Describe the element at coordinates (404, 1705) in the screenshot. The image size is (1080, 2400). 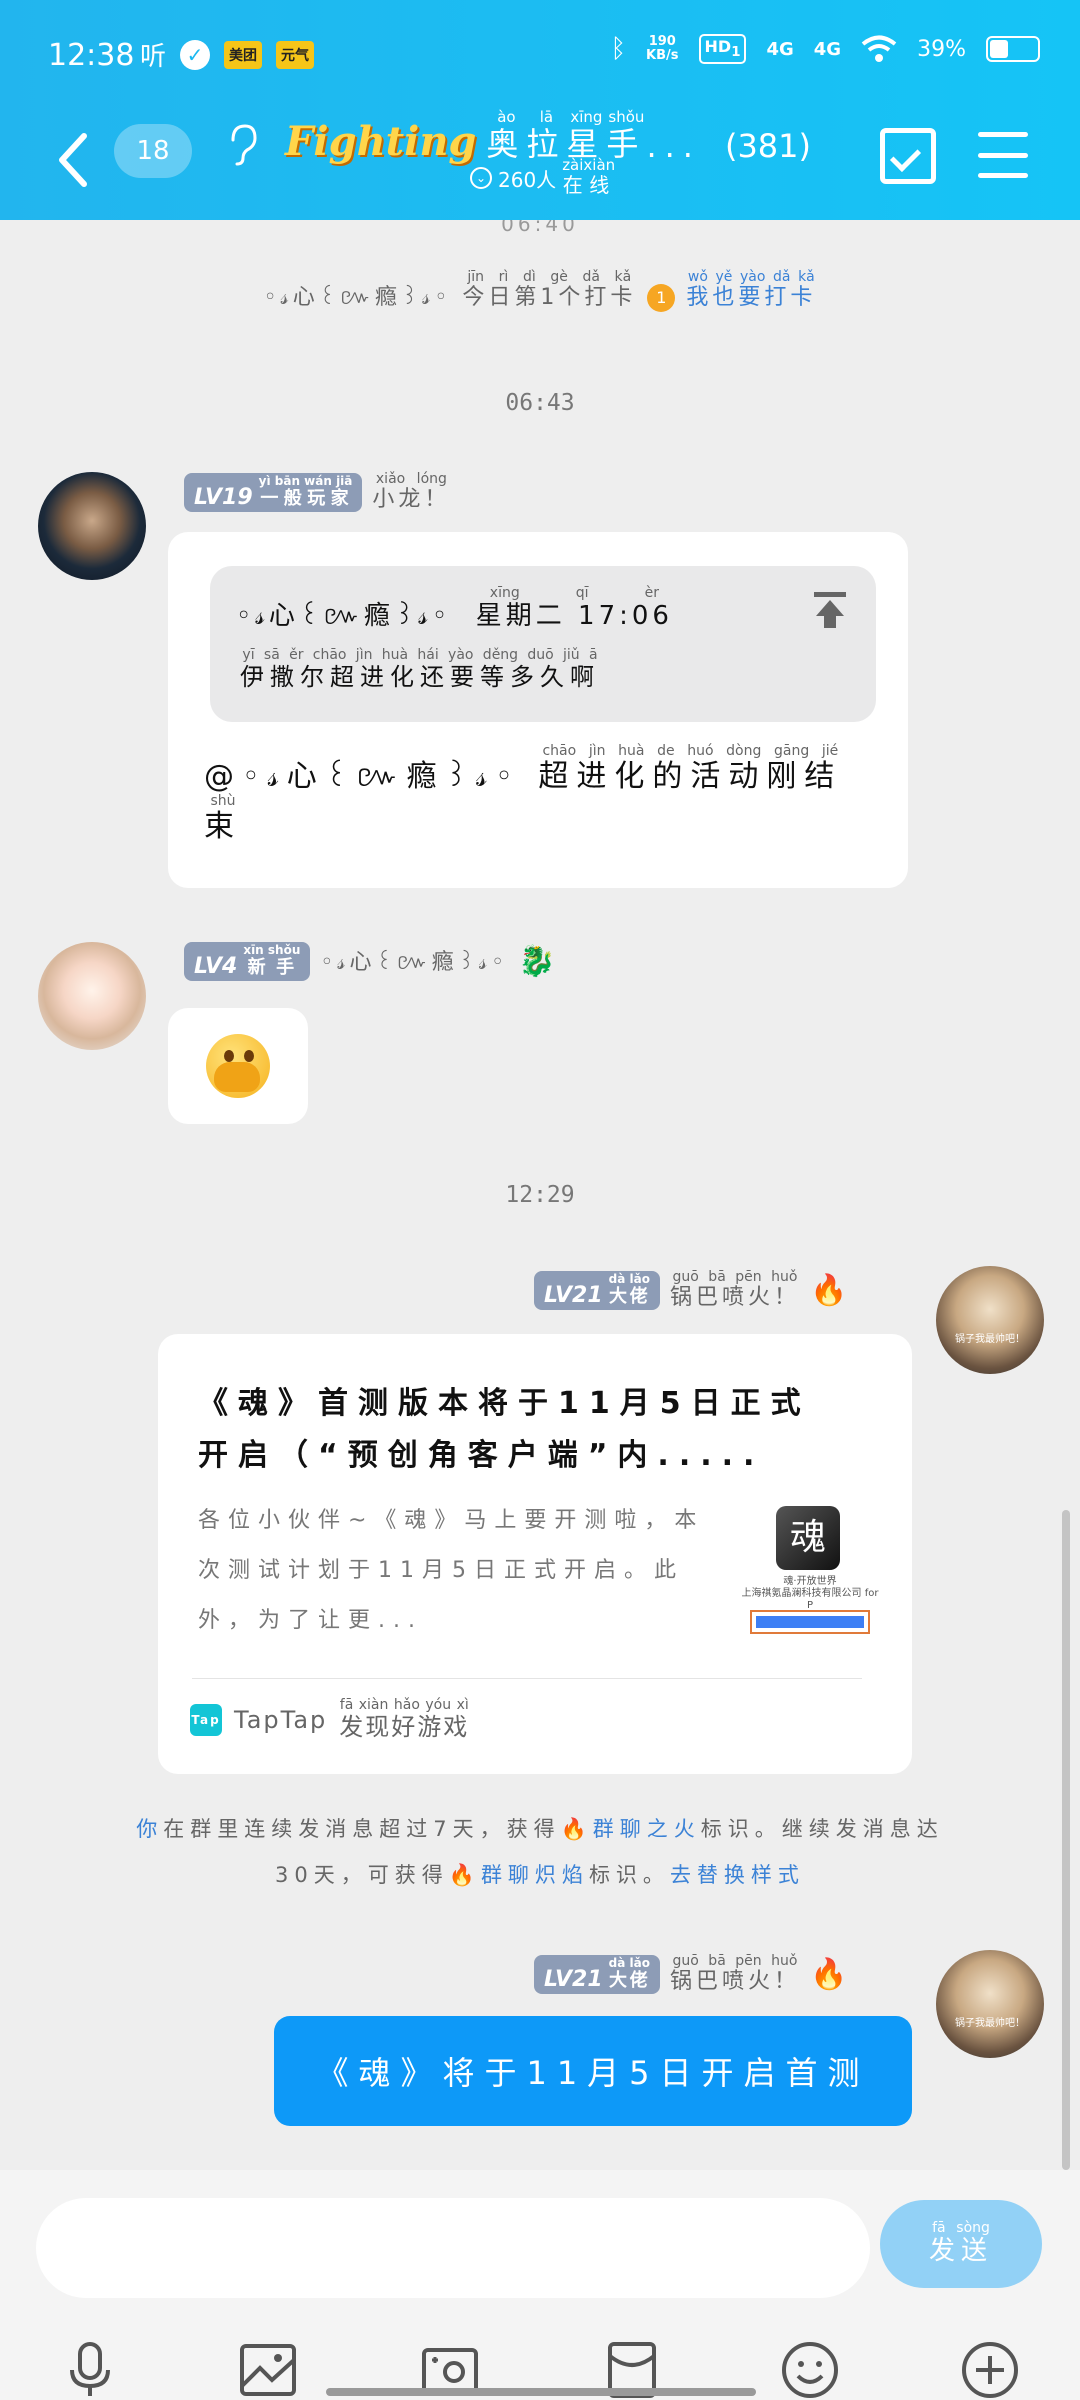
I see `source-slogan-pinyin: fā xiàn hǎo yóu xì` at that location.